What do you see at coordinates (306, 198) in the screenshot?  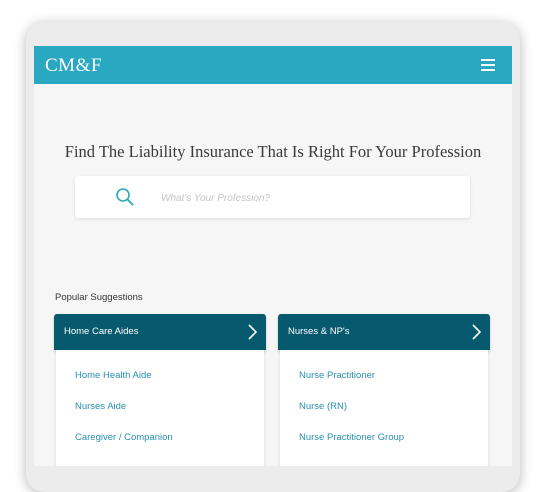 I see `profession-search-input` at bounding box center [306, 198].